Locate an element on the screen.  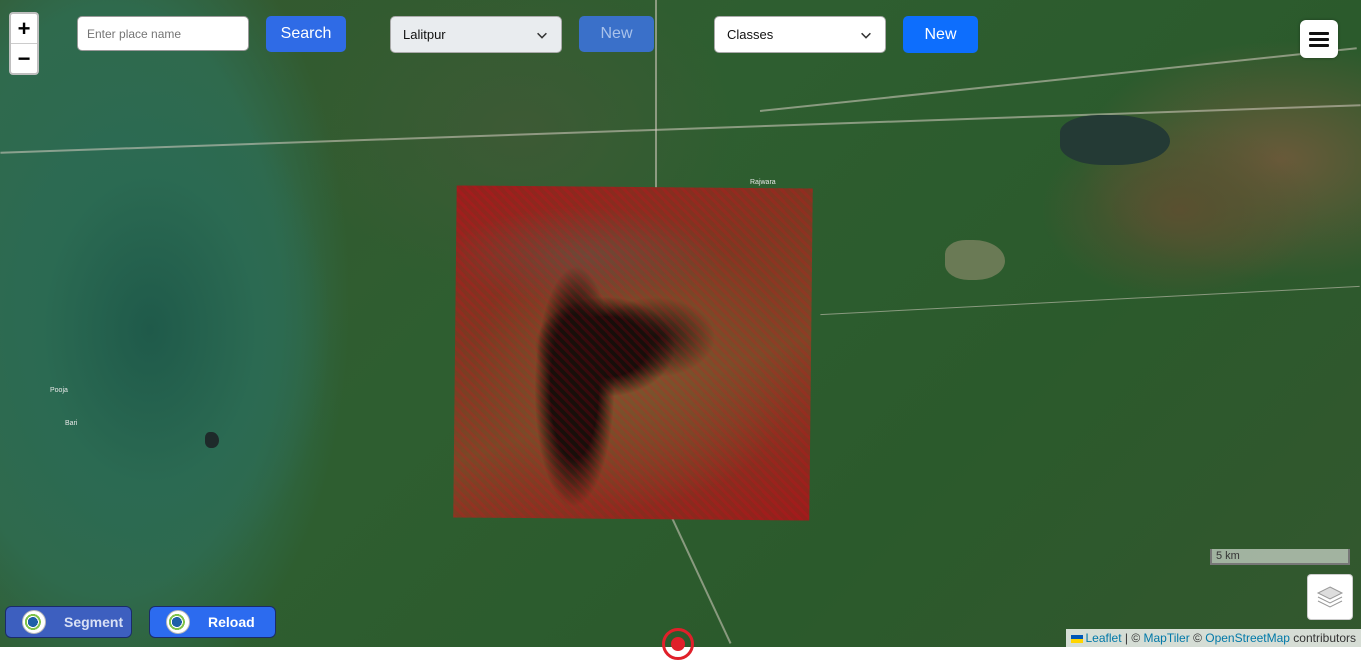
new-class-button: New is located at coordinates (940, 34).